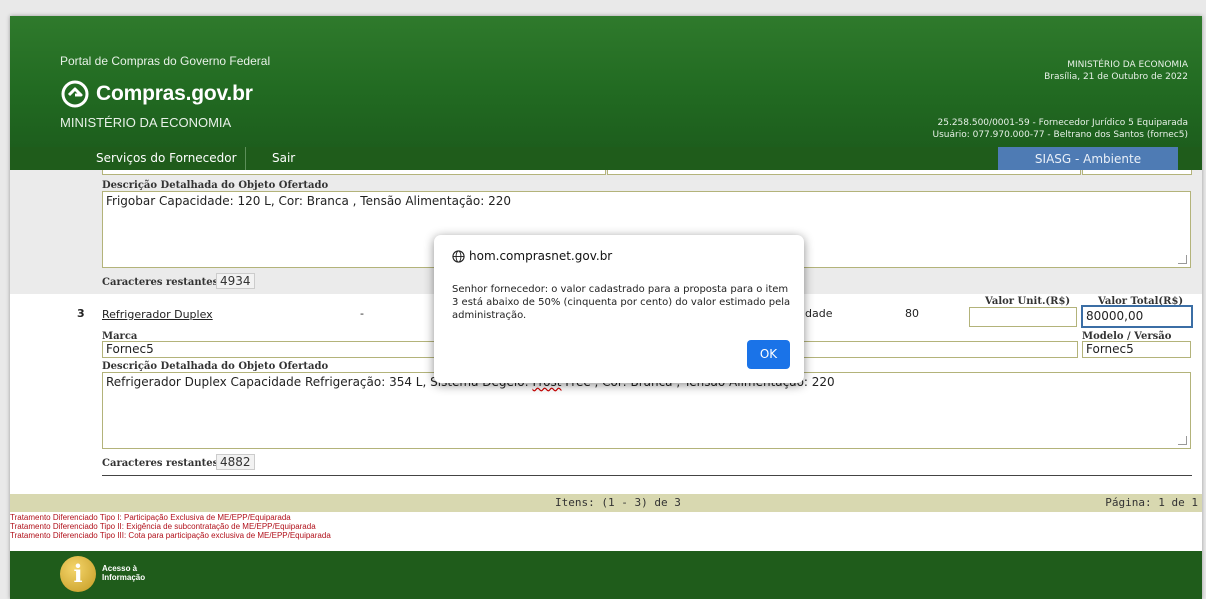 This screenshot has width=1206, height=599. What do you see at coordinates (235, 281) in the screenshot?
I see `item-2-remaining-count: 4934` at bounding box center [235, 281].